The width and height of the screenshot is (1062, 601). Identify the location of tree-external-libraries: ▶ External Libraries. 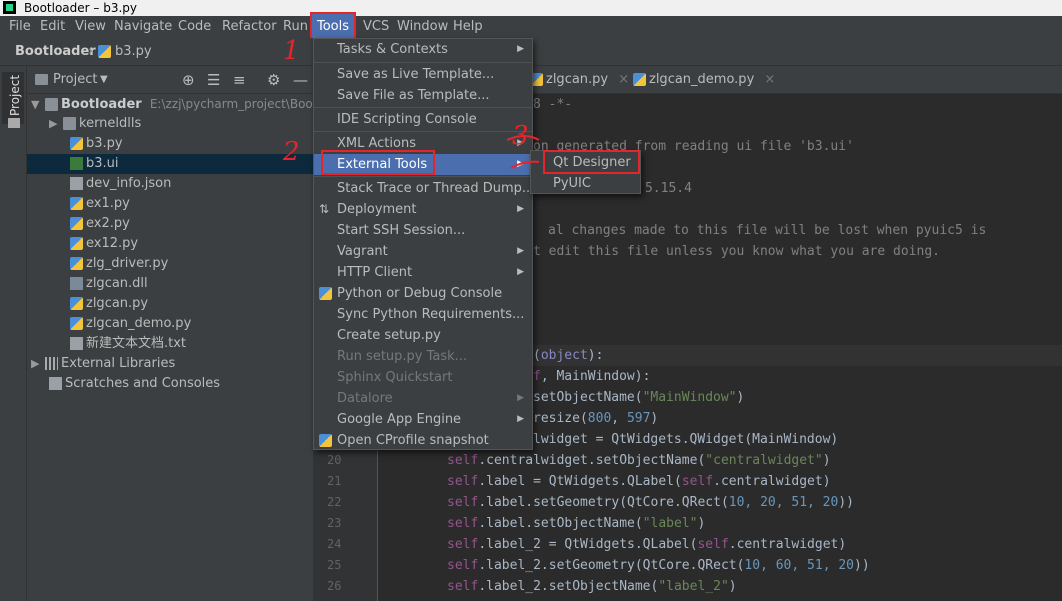
(170, 364).